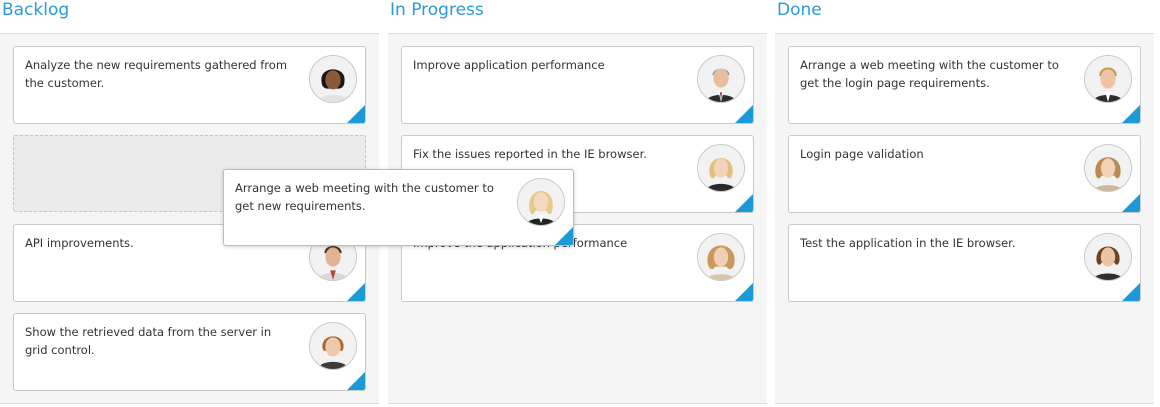 The height and width of the screenshot is (407, 1160). What do you see at coordinates (333, 346) in the screenshot?
I see `woman-short-hair-avatar` at bounding box center [333, 346].